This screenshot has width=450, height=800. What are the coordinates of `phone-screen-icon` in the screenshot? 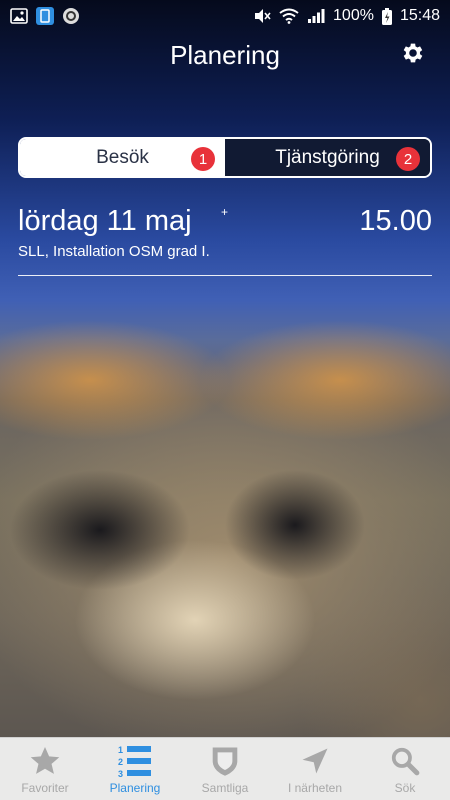 It's located at (45, 16).